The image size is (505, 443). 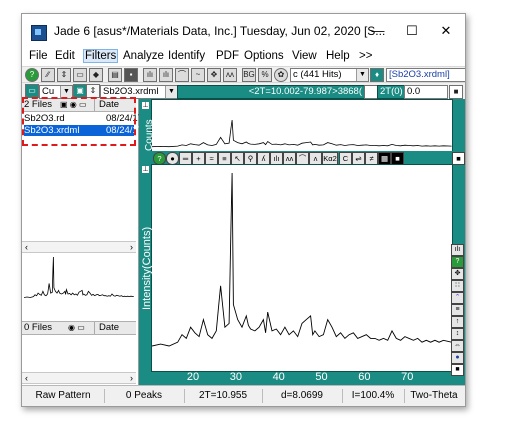 I want to click on overview-plot-svg, so click(x=301, y=133).